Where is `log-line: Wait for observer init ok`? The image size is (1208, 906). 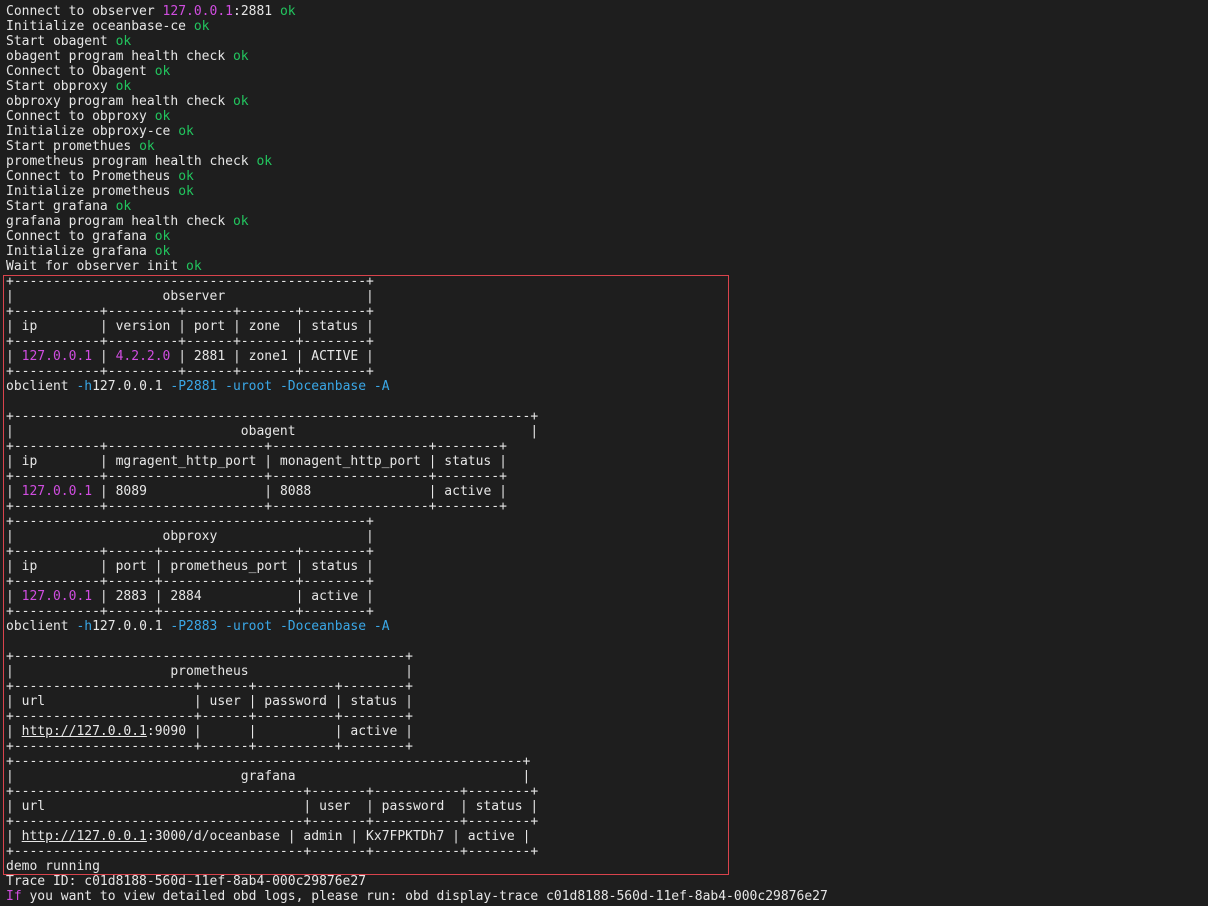
log-line: Wait for observer init ok is located at coordinates (104, 266).